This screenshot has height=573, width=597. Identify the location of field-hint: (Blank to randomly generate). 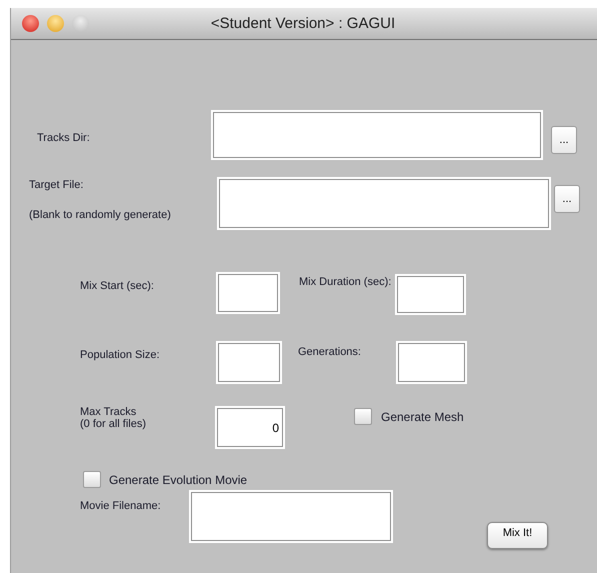
(100, 215).